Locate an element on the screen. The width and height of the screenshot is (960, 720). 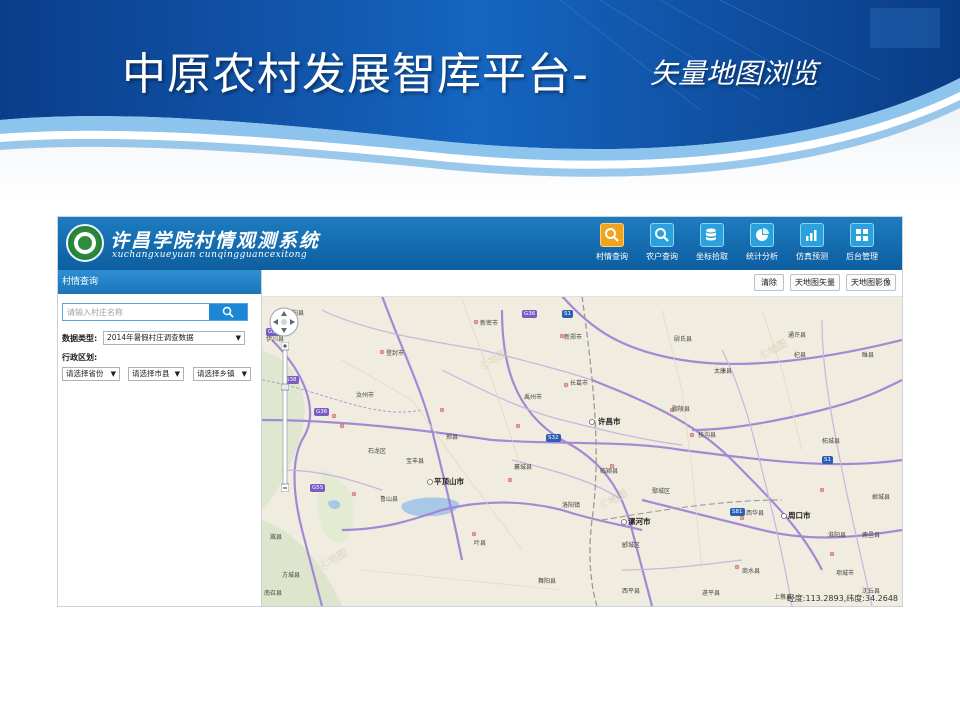
map-place-label: 长葛市 is located at coordinates (579, 383).